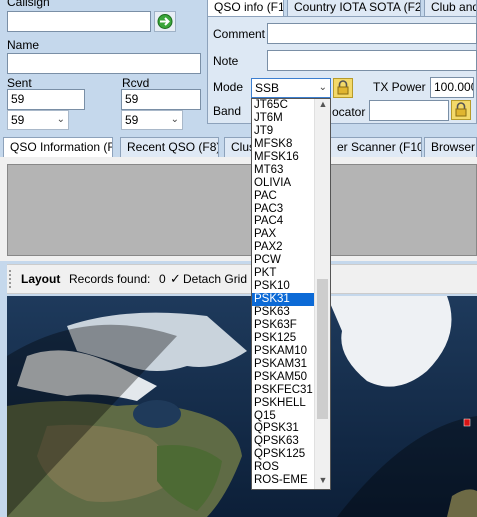  I want to click on search-callsign-button, so click(165, 21).